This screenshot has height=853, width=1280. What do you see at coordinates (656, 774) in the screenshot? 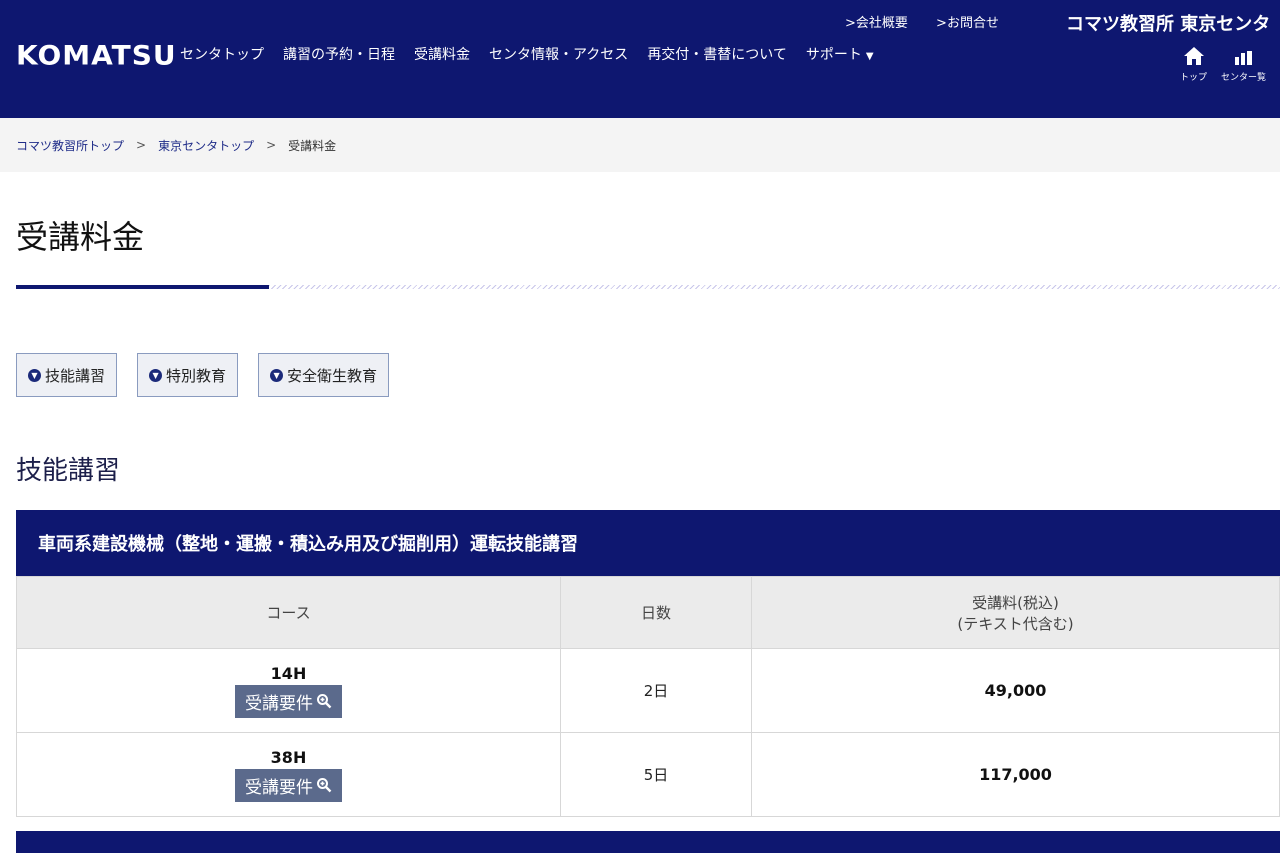
I see `days-cell: 5日` at bounding box center [656, 774].